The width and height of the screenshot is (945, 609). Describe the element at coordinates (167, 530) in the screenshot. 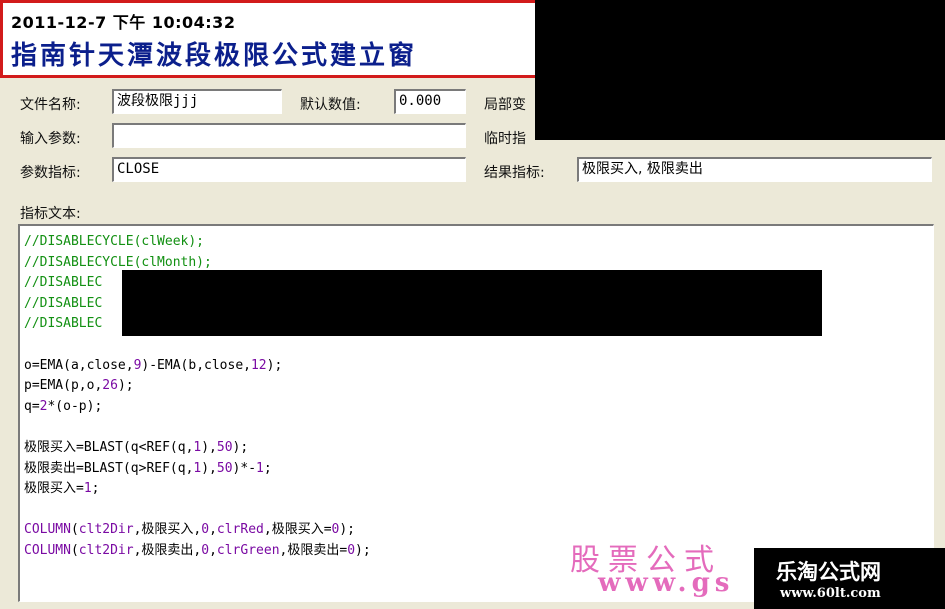

I see `code-token: ,极限买入,` at that location.